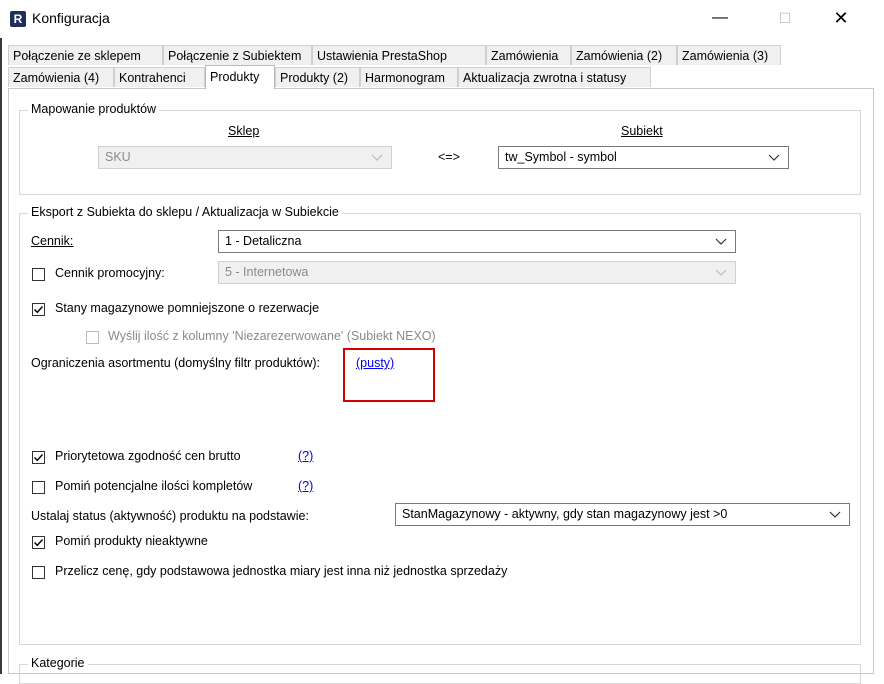 Image resolution: width=884 pixels, height=684 pixels. Describe the element at coordinates (85, 55) in the screenshot. I see `tab-polaczenie-ze-sklepem: Połączenie ze sklepem` at that location.